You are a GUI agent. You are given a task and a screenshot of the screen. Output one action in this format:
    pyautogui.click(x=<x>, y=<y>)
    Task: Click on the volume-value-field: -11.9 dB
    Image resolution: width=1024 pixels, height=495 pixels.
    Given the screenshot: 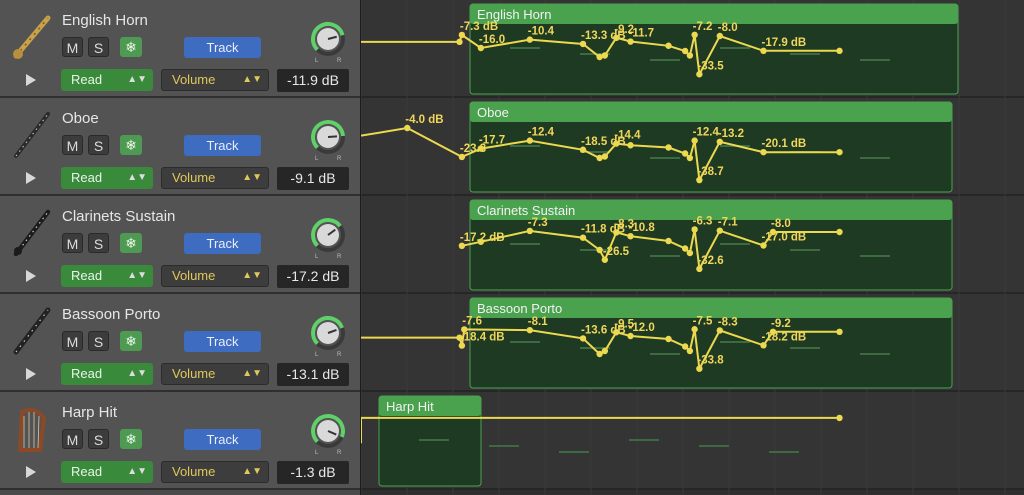 What is the action you would take?
    pyautogui.click(x=313, y=80)
    